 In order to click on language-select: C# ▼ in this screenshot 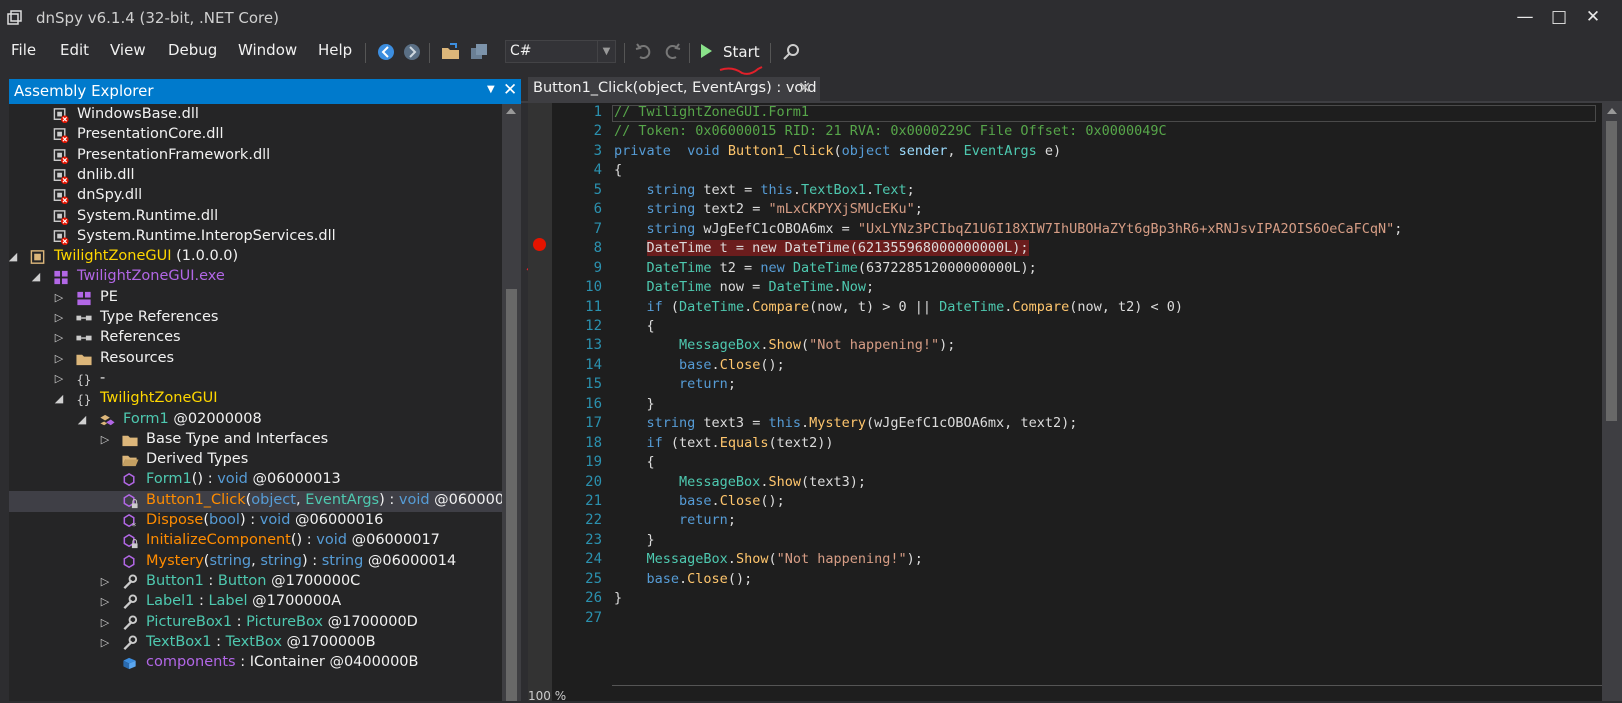, I will do `click(560, 51)`.